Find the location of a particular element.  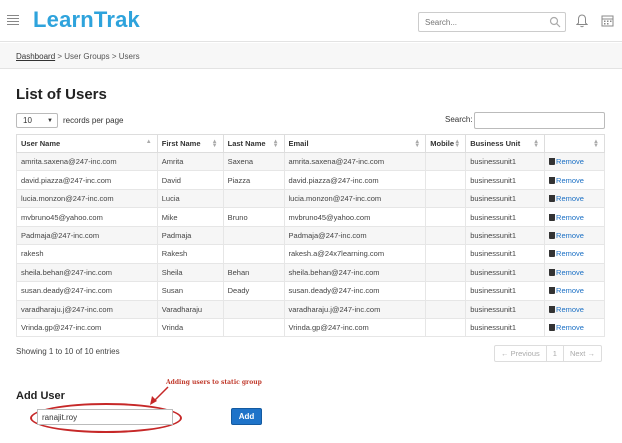

column-header-label: First Name is located at coordinates (181, 143).